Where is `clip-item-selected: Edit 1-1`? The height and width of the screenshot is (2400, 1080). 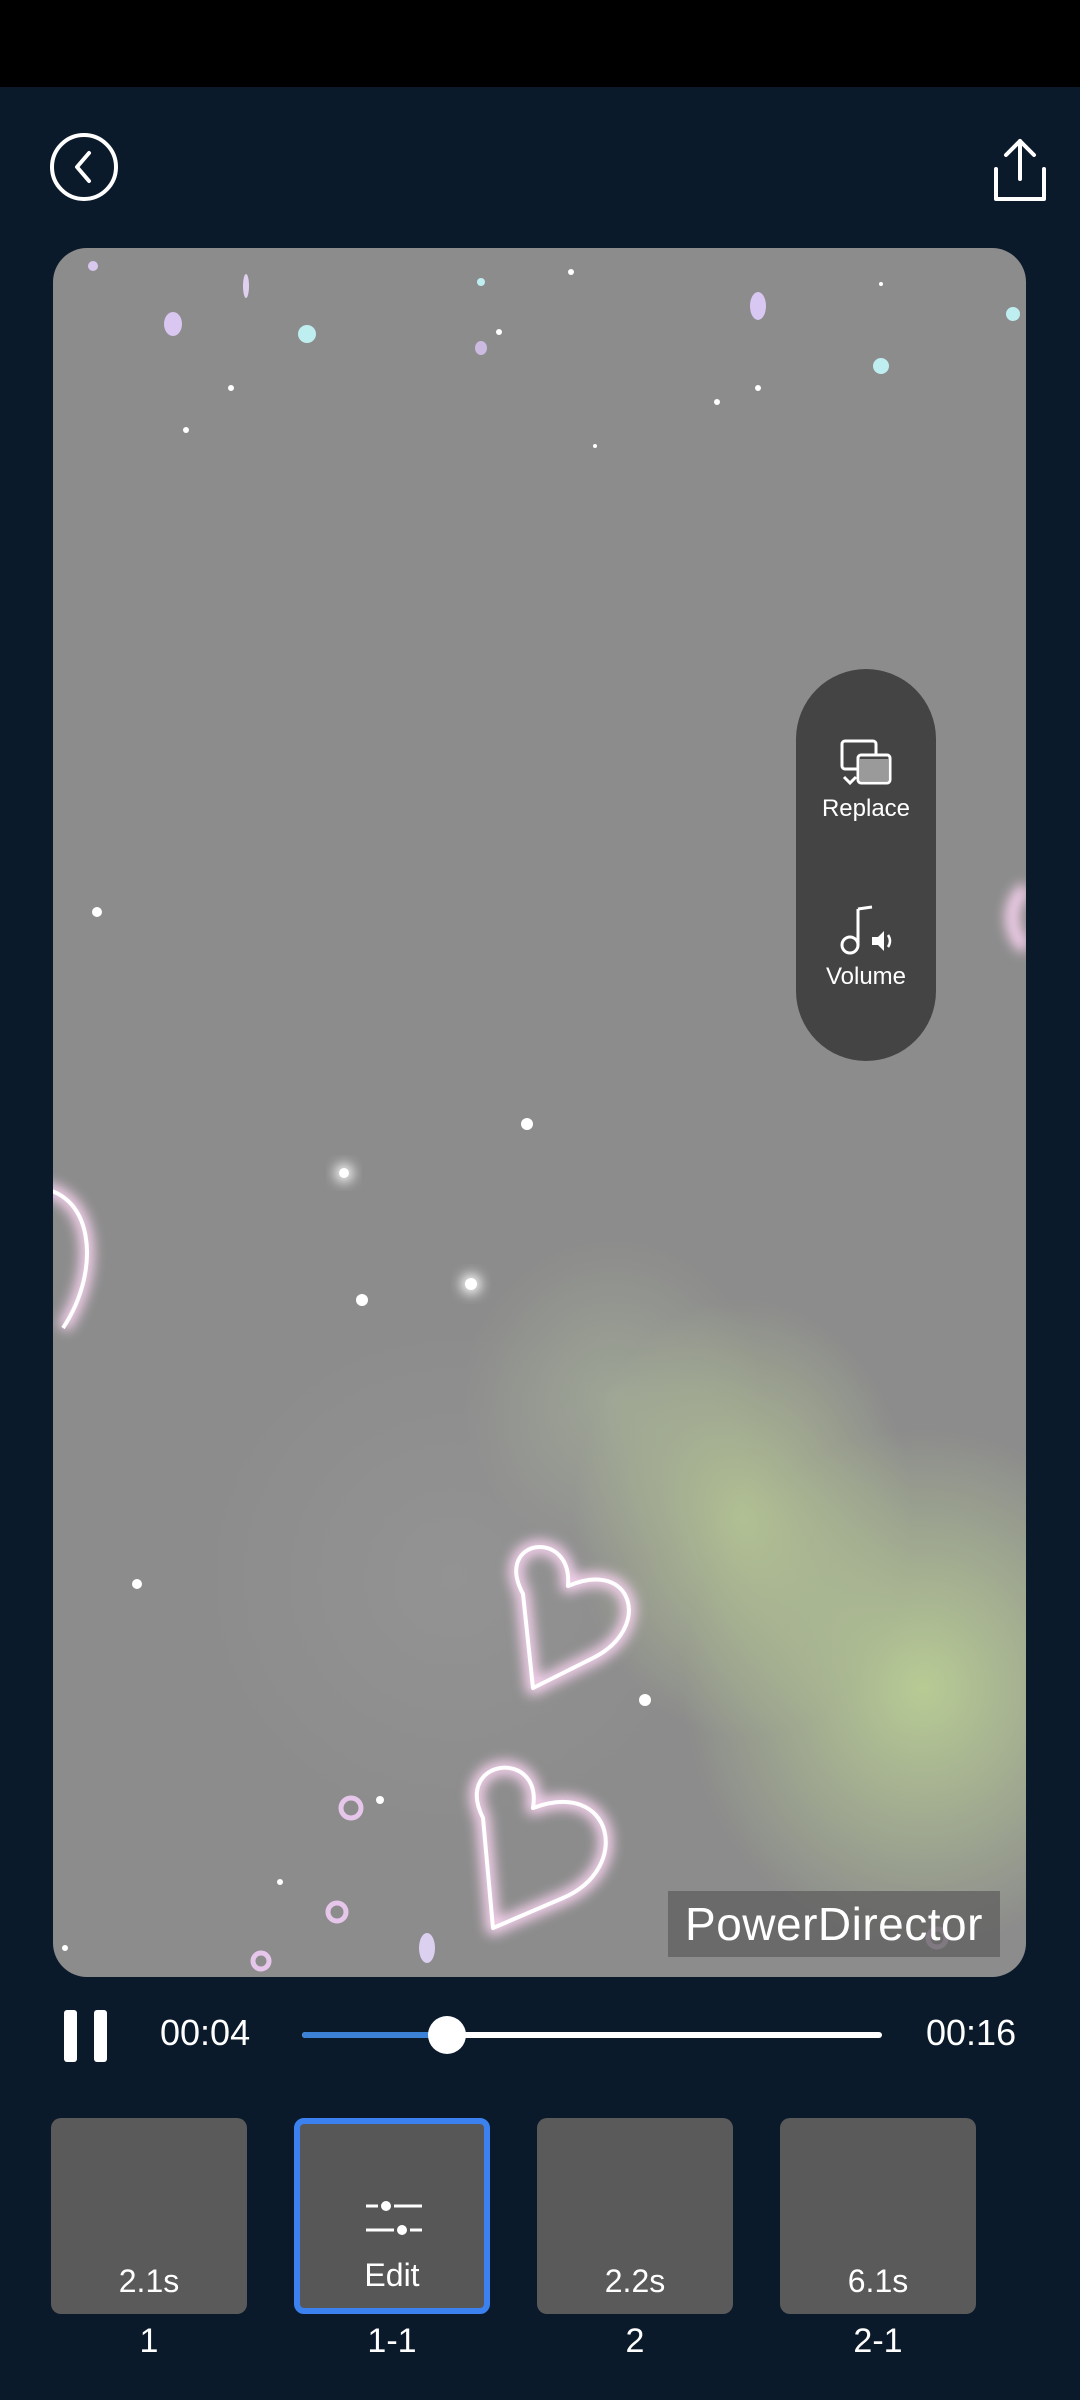 clip-item-selected: Edit 1-1 is located at coordinates (392, 2239).